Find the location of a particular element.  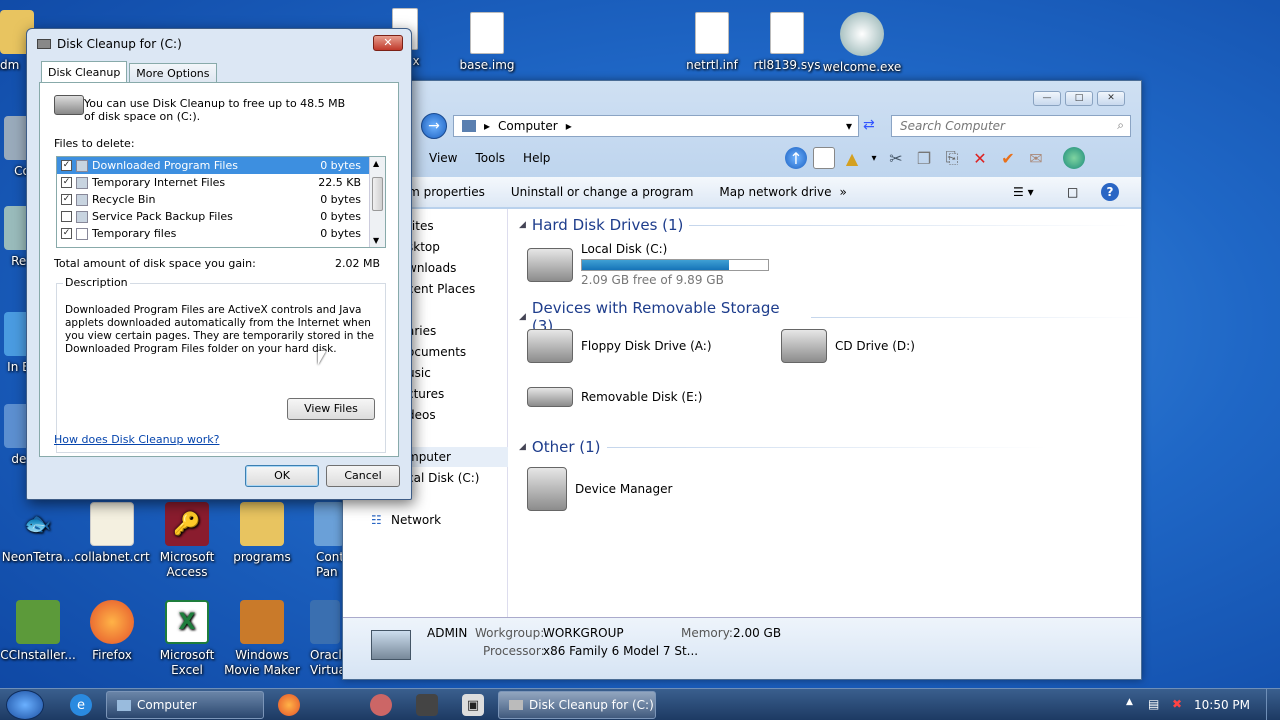

minimize-button: — is located at coordinates (1047, 98).